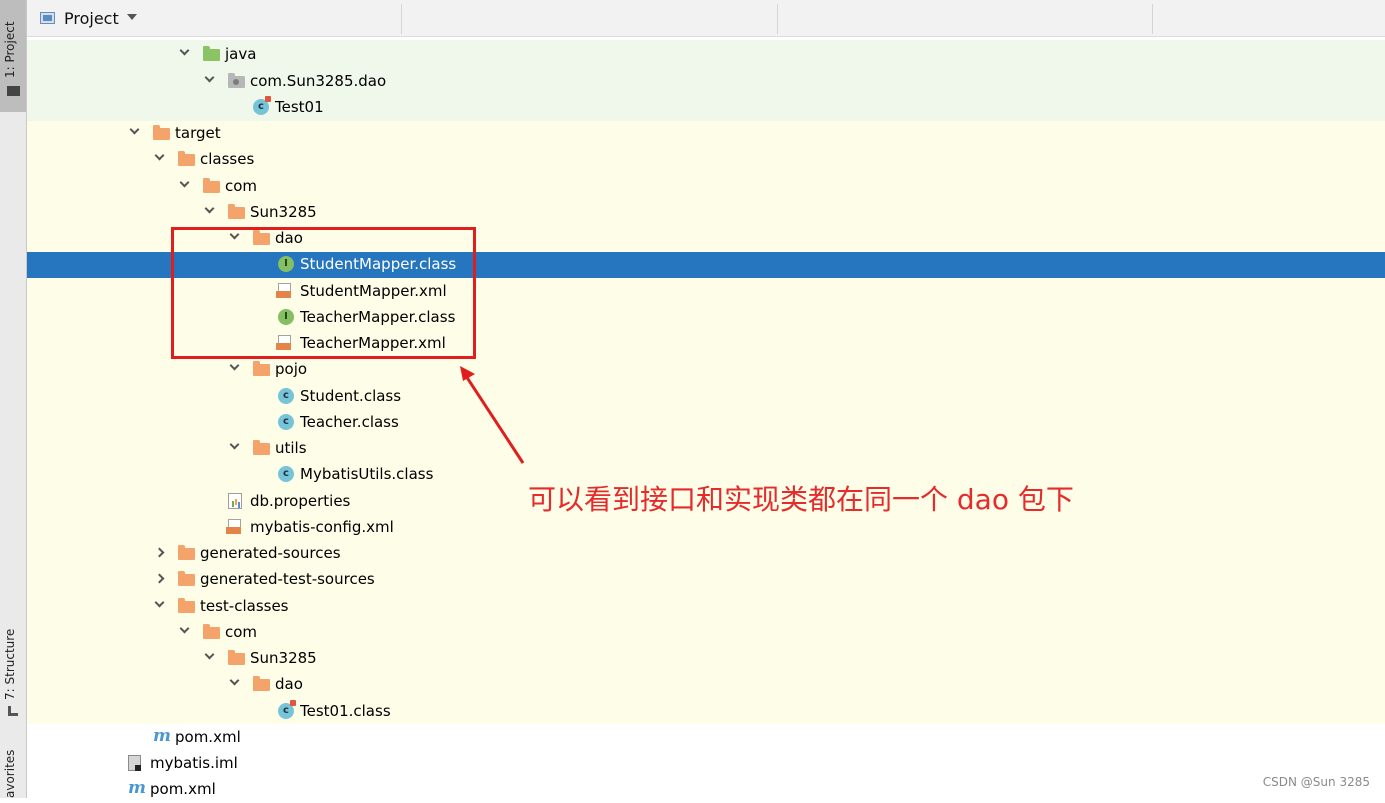  What do you see at coordinates (198, 133) in the screenshot?
I see `tree-item-label: target` at bounding box center [198, 133].